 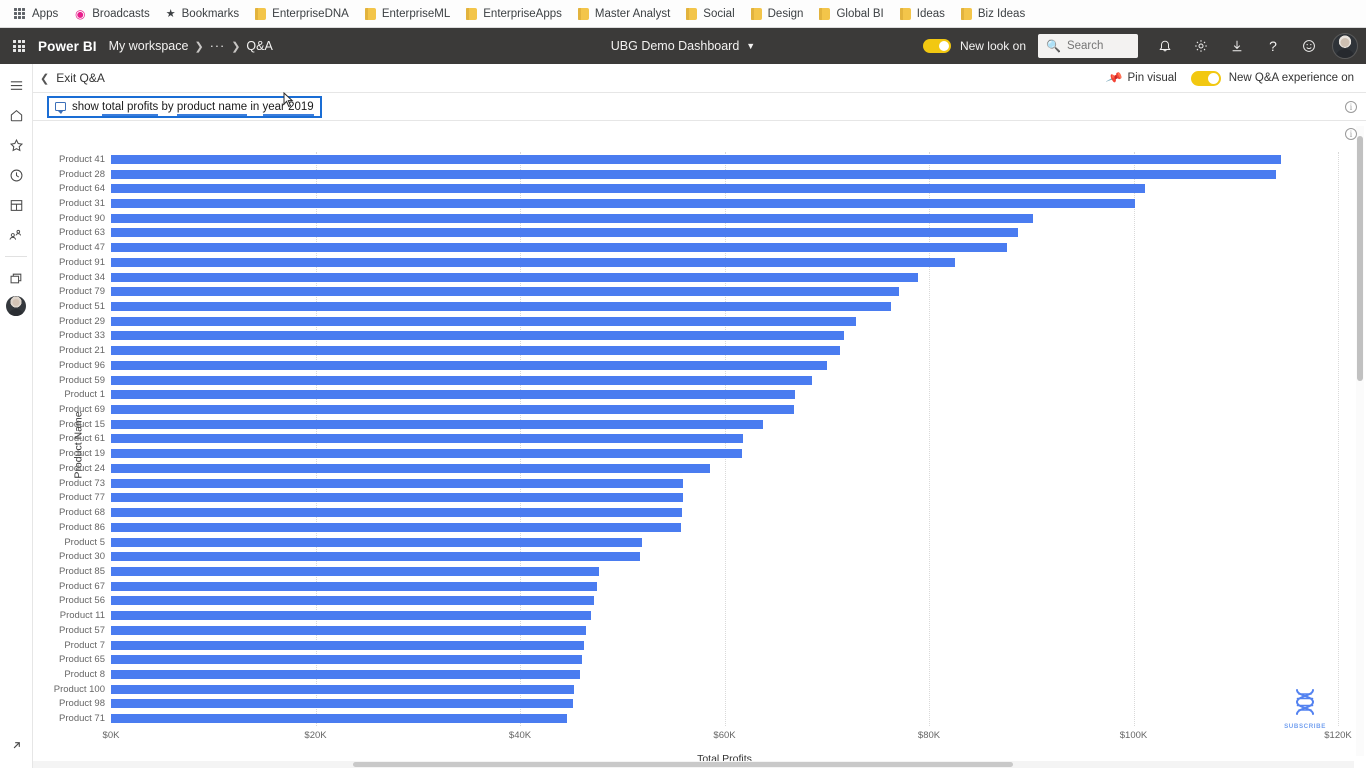 What do you see at coordinates (624, 14) in the screenshot?
I see `bookmark-master-analyst: Master Analyst` at bounding box center [624, 14].